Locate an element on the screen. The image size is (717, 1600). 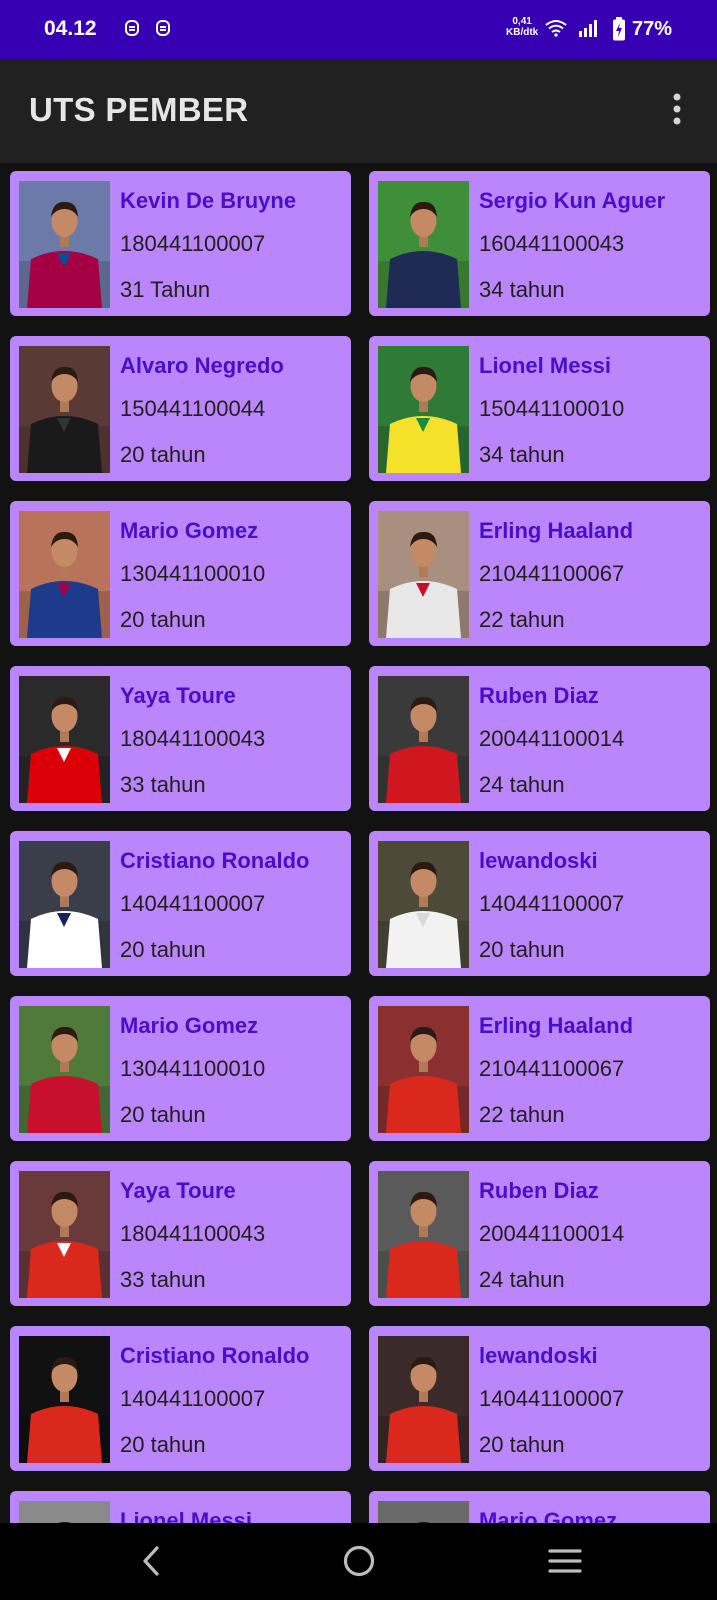
player-card: Lionel Messi 150441100010 34 tahun is located at coordinates (539, 408).